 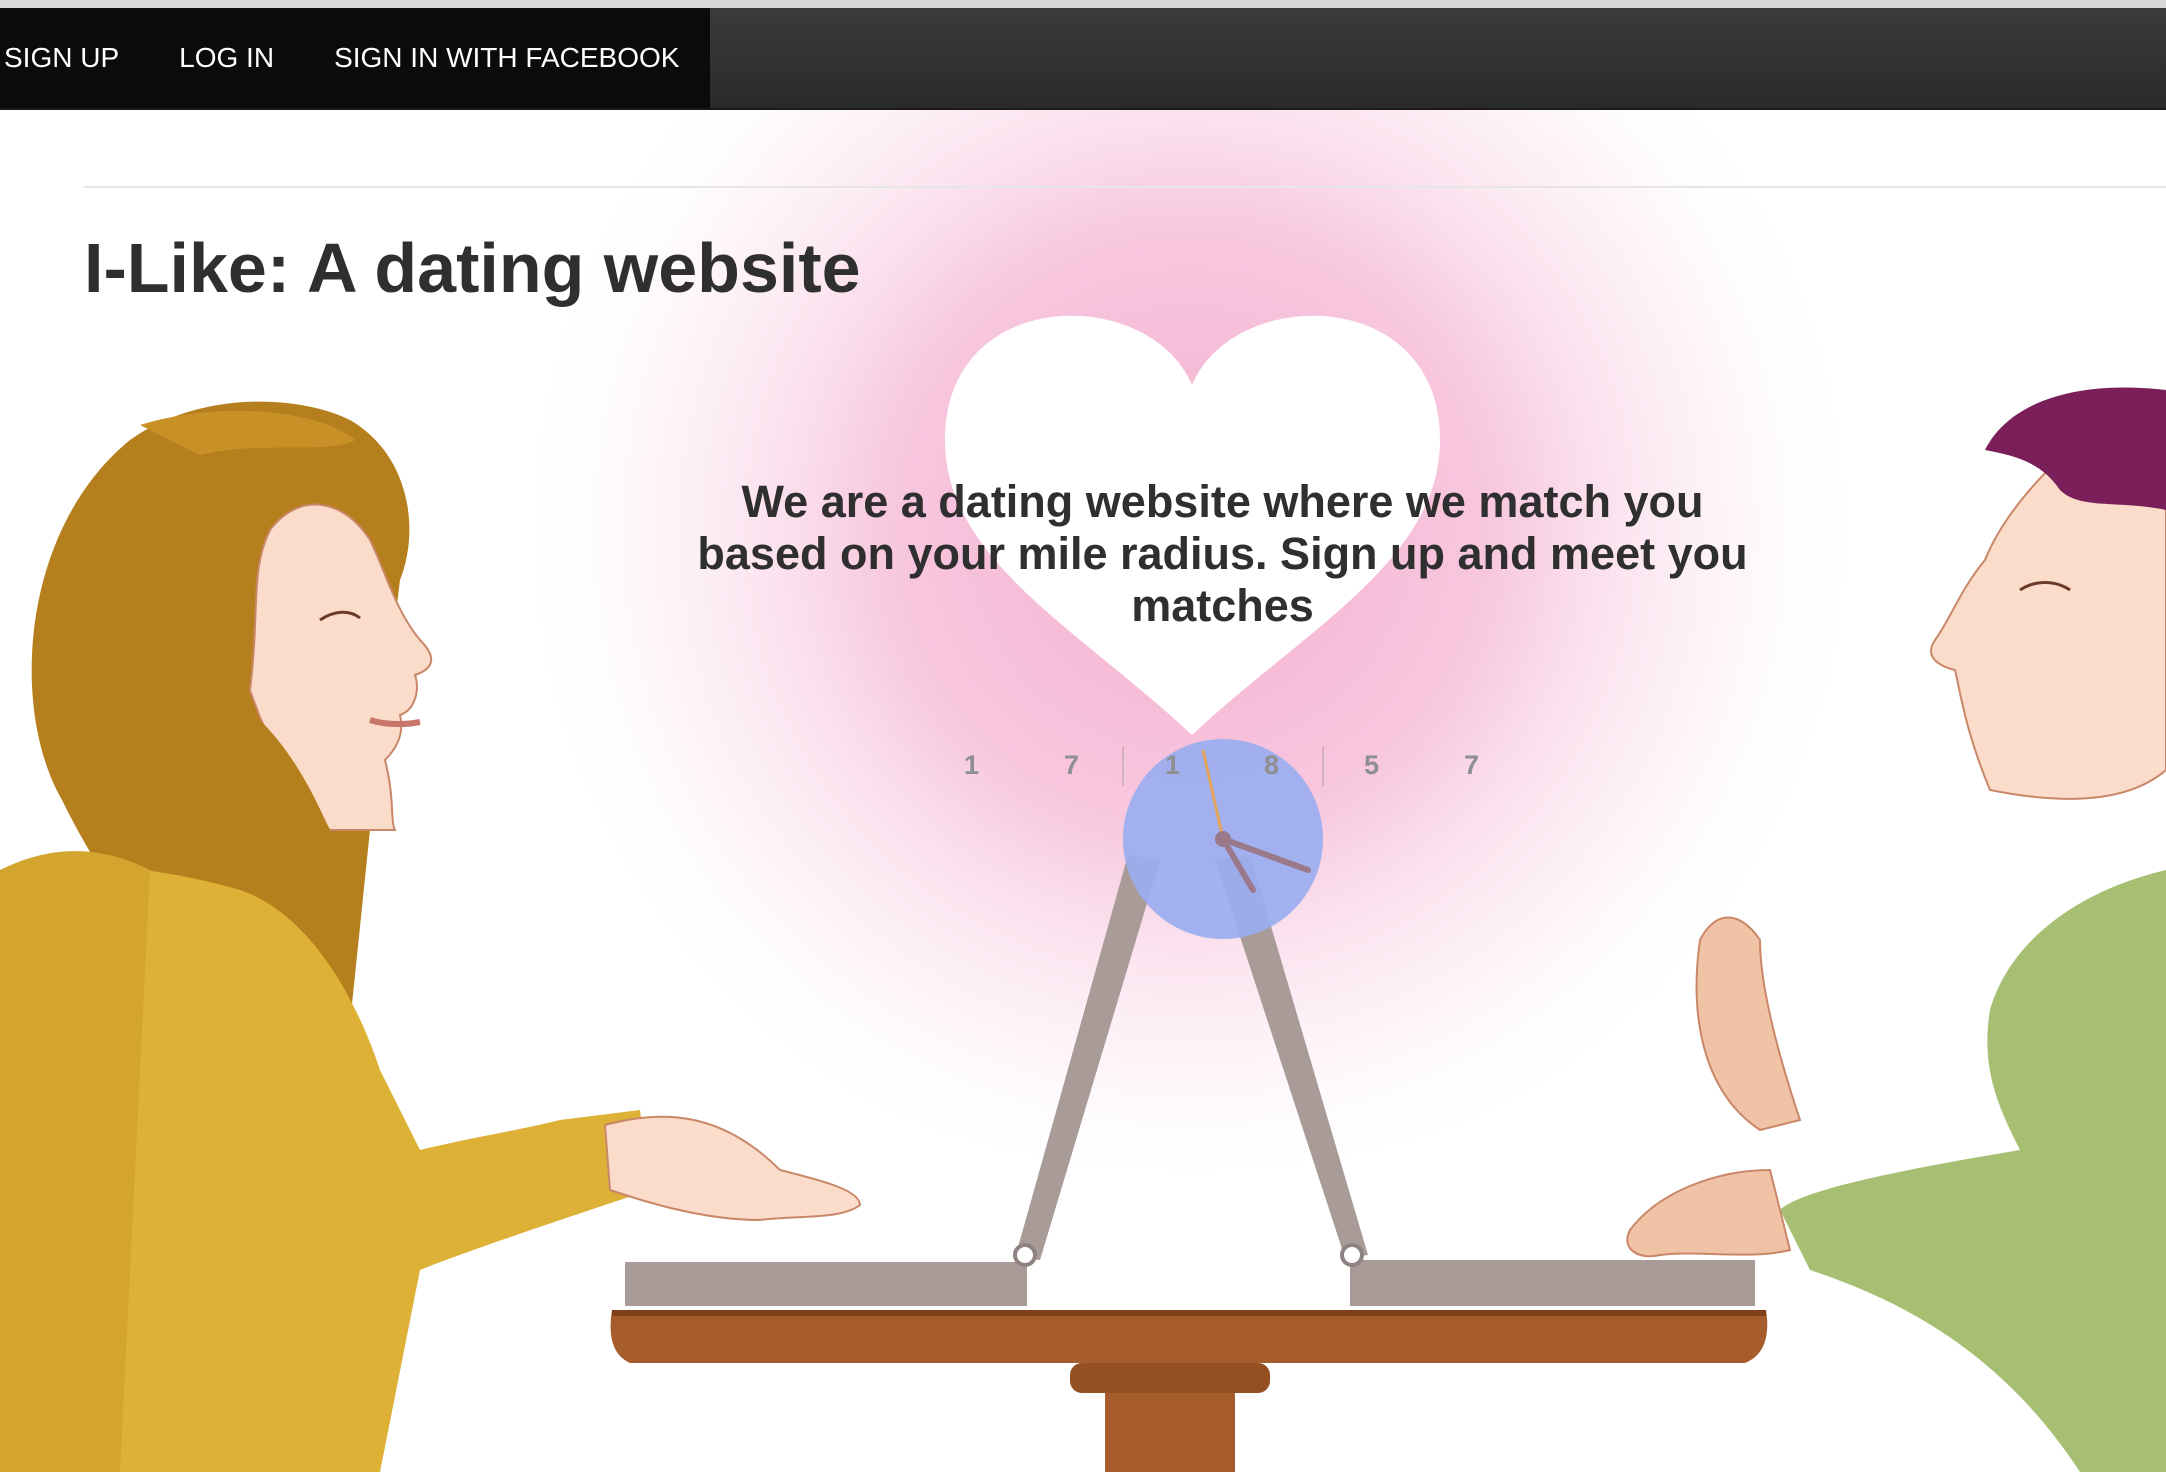 I want to click on table-illustration, so click(x=1189, y=1391).